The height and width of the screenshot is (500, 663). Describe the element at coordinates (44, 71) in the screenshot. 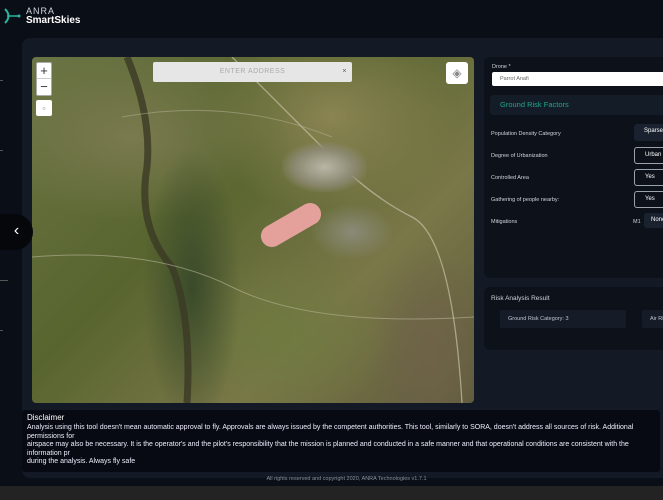

I see `zoom-in-button: +` at that location.